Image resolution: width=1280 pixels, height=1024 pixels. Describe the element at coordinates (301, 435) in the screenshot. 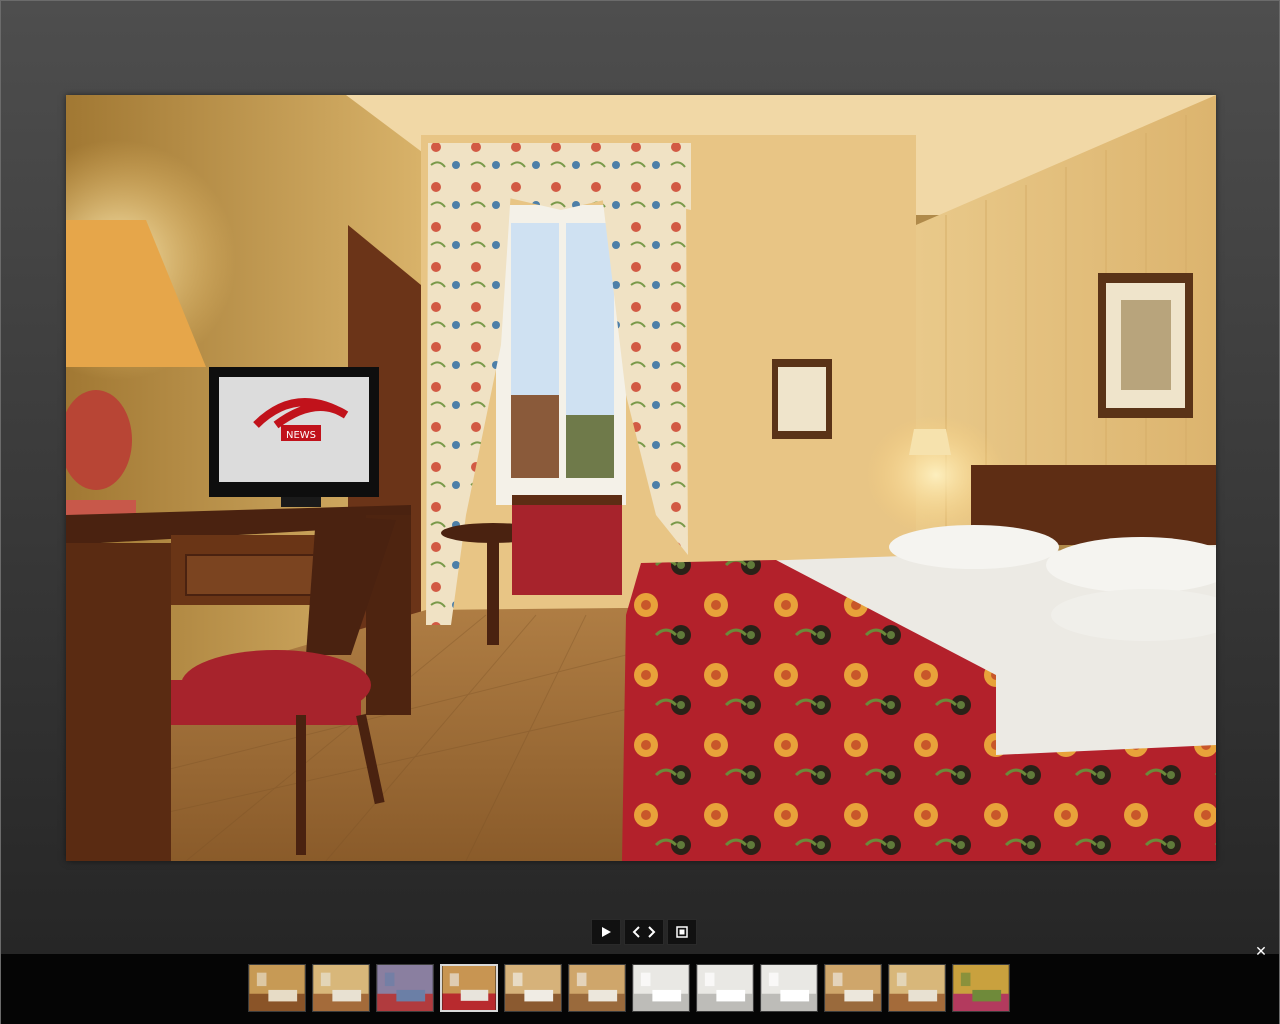

I see `tv-screen-text: NEWS` at that location.